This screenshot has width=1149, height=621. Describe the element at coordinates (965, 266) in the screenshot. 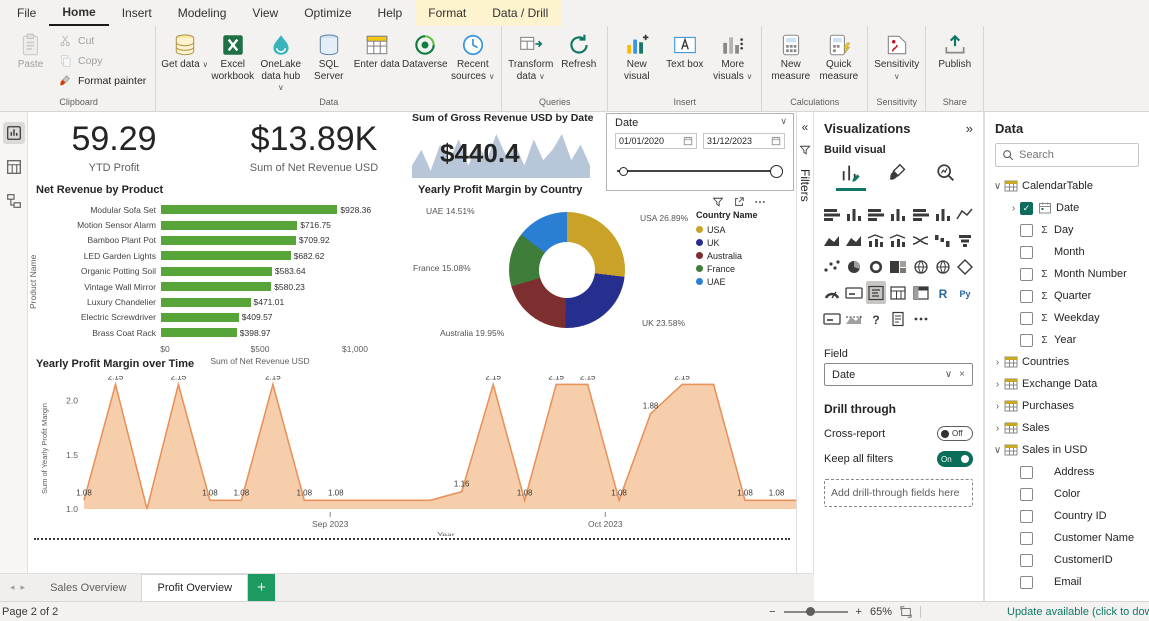

I see `visual-type-shape-map` at that location.